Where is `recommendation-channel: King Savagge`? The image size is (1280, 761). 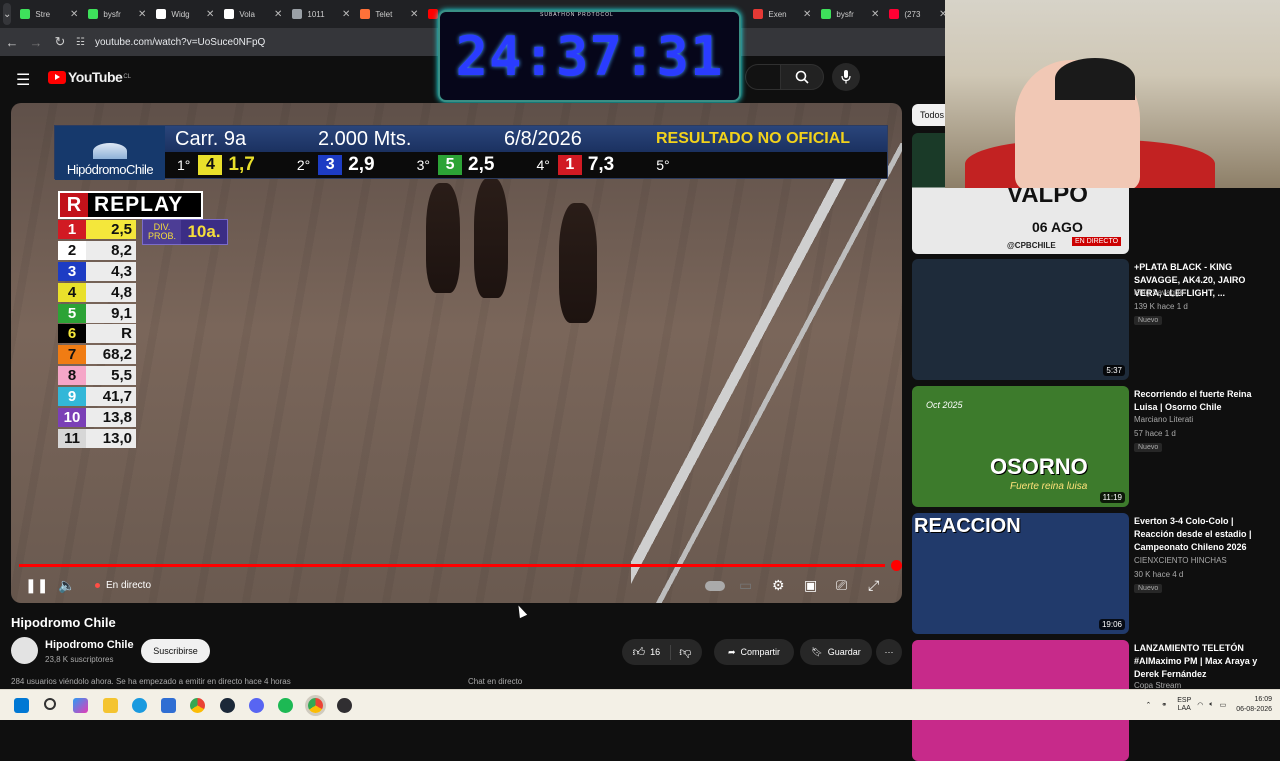
recommendation-channel: King Savagge is located at coordinates (1159, 292).